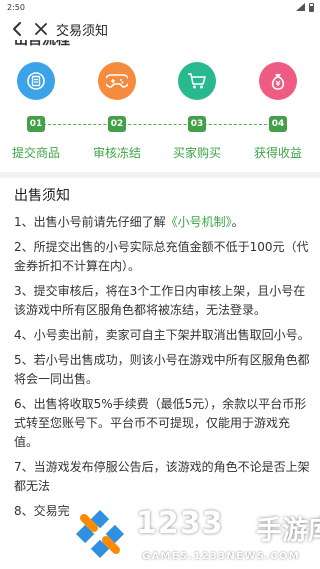  Describe the element at coordinates (42, 44) in the screenshot. I see `section-heading-cut: 出售流程` at that location.